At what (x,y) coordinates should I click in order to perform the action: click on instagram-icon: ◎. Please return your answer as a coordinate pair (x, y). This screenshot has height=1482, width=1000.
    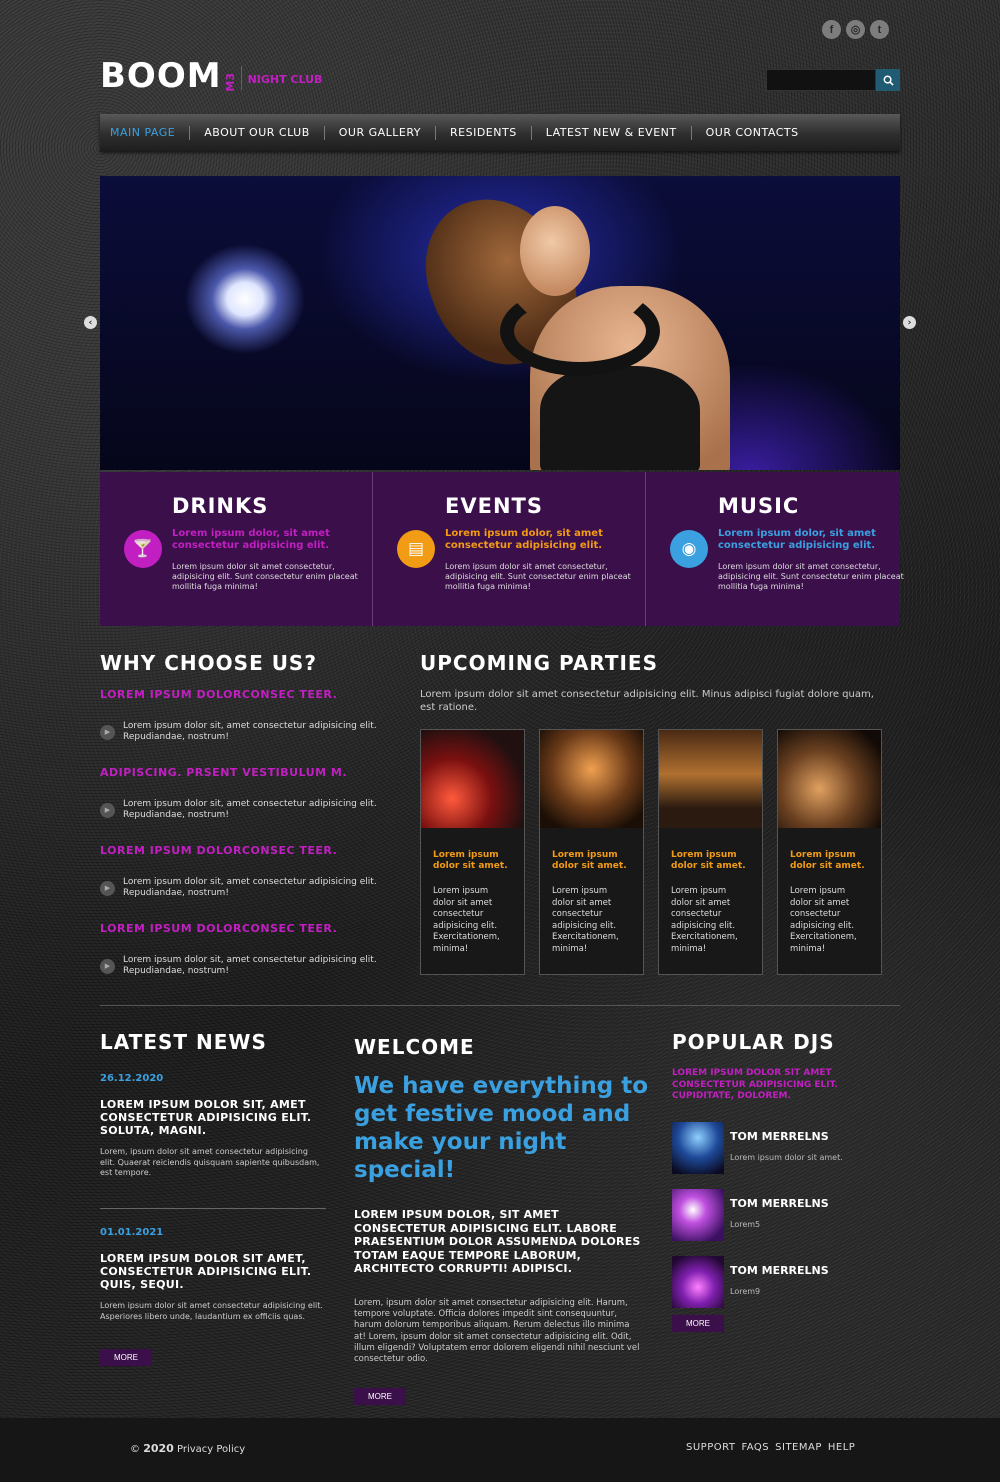
    Looking at the image, I should click on (855, 29).